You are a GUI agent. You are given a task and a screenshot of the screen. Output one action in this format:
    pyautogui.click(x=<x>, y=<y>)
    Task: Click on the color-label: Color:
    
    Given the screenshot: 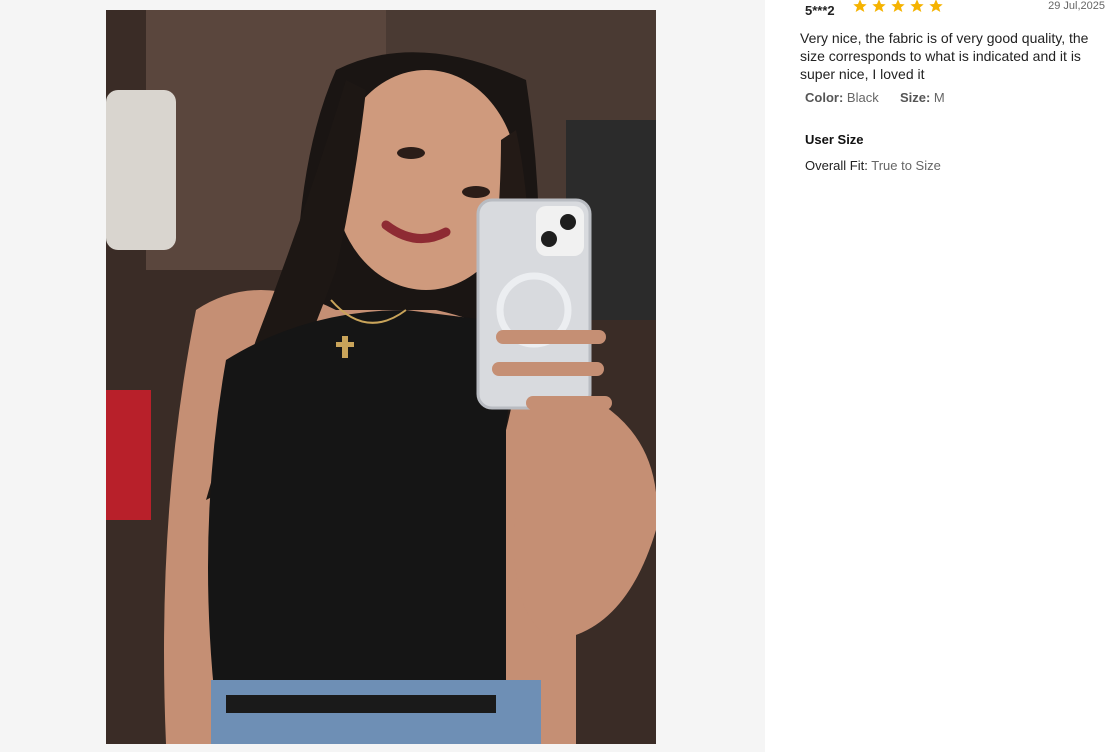 What is the action you would take?
    pyautogui.click(x=824, y=97)
    